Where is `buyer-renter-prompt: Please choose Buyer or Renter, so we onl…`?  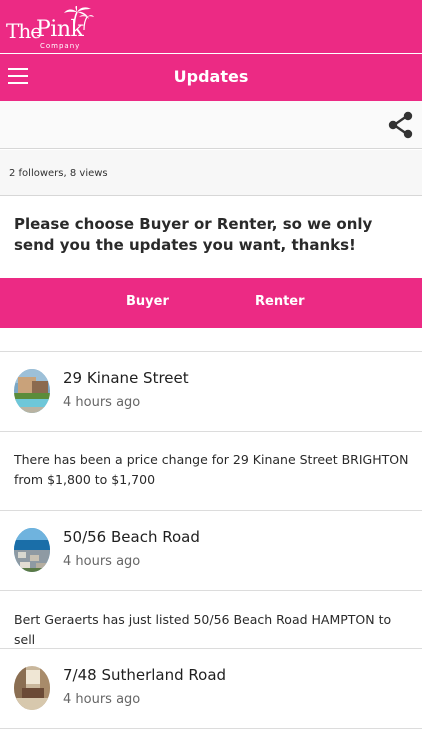
buyer-renter-prompt: Please choose Buyer or Renter, so we onl… is located at coordinates (193, 234).